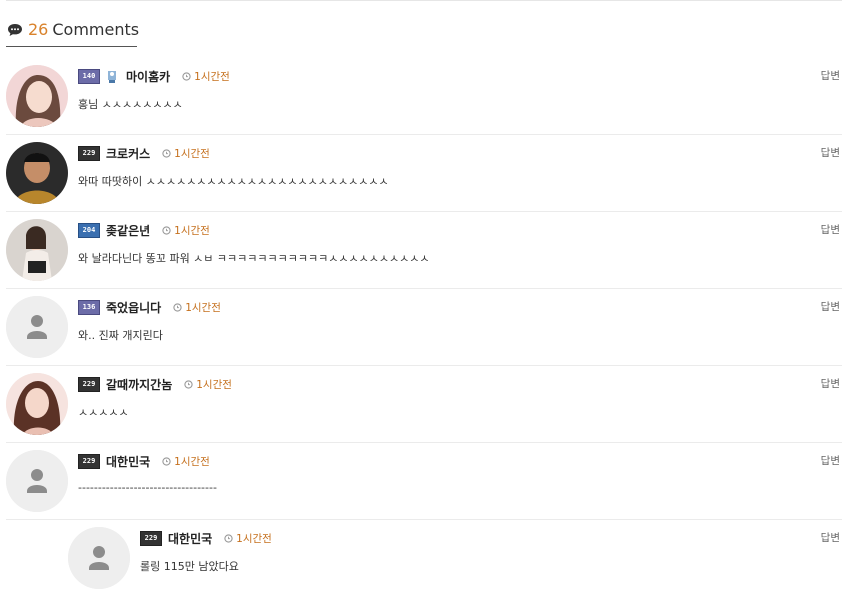 This screenshot has width=850, height=596. What do you see at coordinates (15, 29) in the screenshot?
I see `chat-bubble-icon` at bounding box center [15, 29].